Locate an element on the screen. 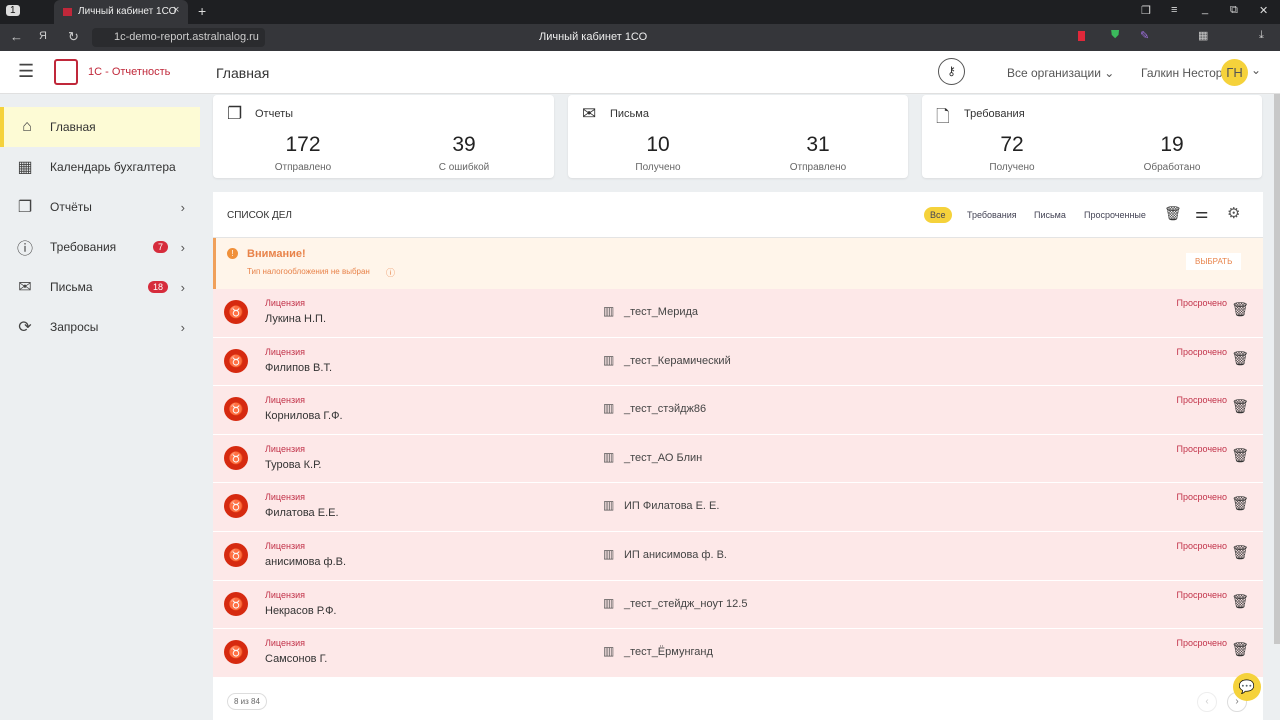 The width and height of the screenshot is (1280, 720). stat-sent: 31 Отправлено is located at coordinates (818, 154).